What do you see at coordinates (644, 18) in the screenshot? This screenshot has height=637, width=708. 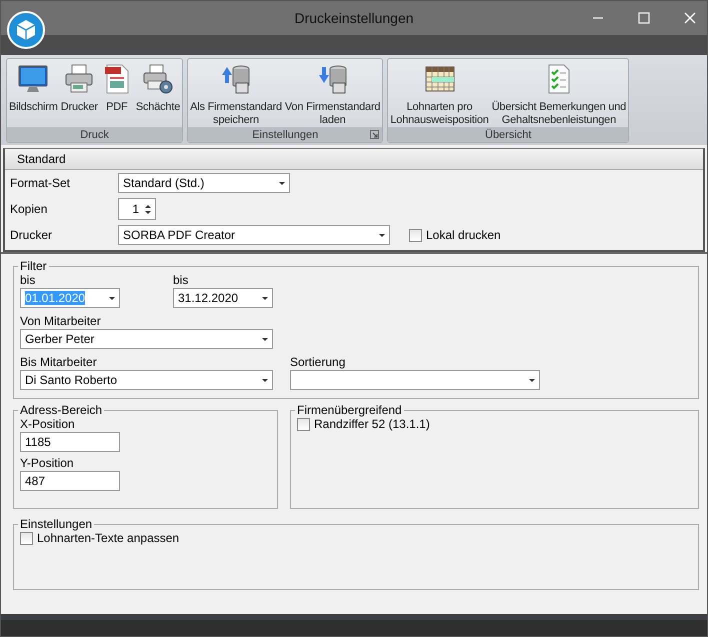 I see `maximize-icon` at bounding box center [644, 18].